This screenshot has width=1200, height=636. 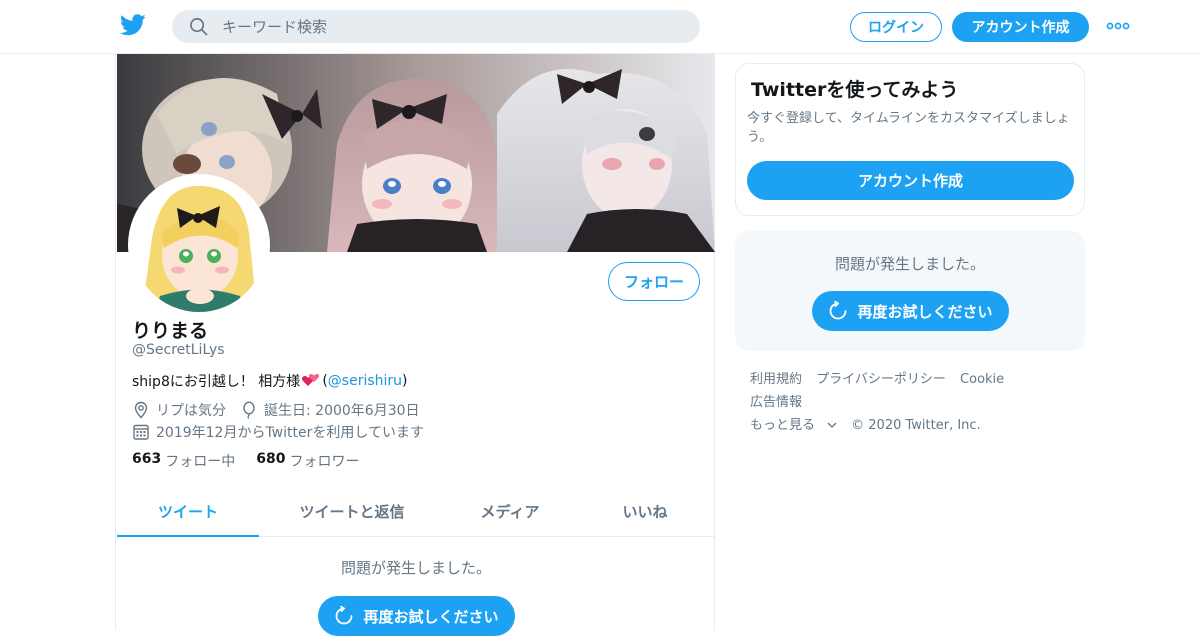 I want to click on bio-mention-link: @serishiru, so click(x=365, y=381).